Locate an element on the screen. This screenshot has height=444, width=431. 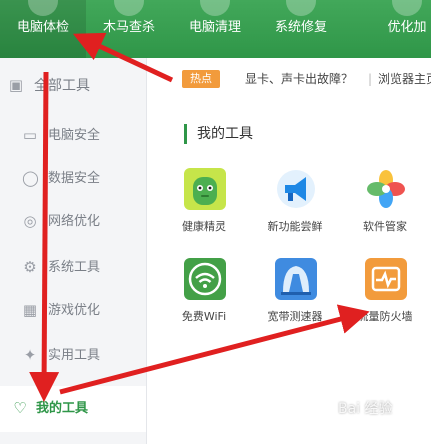
tool-health-sprite: 健康精灵 is located at coordinates (204, 208).